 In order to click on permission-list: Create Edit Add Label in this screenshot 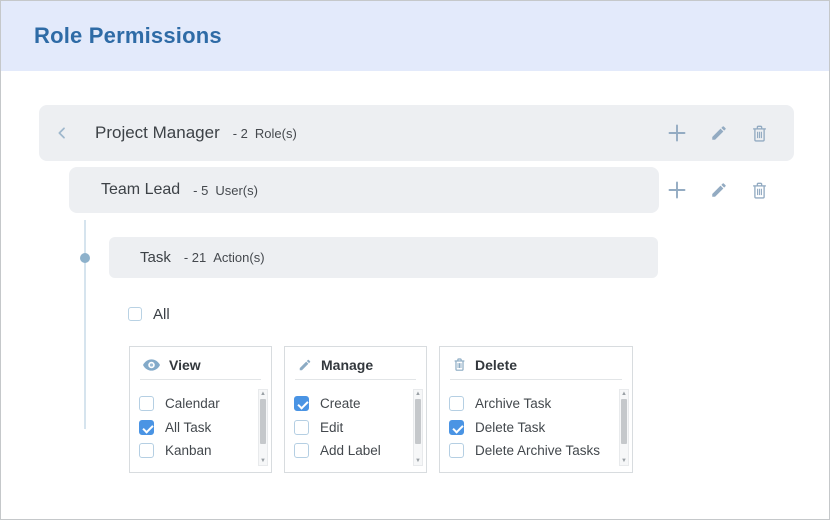, I will do `click(355, 424)`.